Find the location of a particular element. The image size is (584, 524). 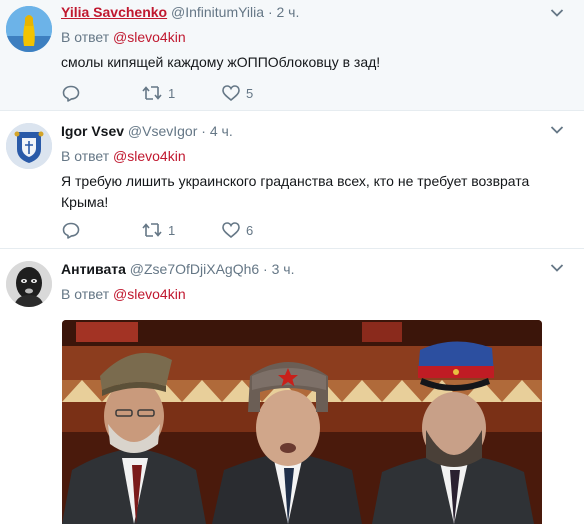

like-count: 6 is located at coordinates (250, 230).